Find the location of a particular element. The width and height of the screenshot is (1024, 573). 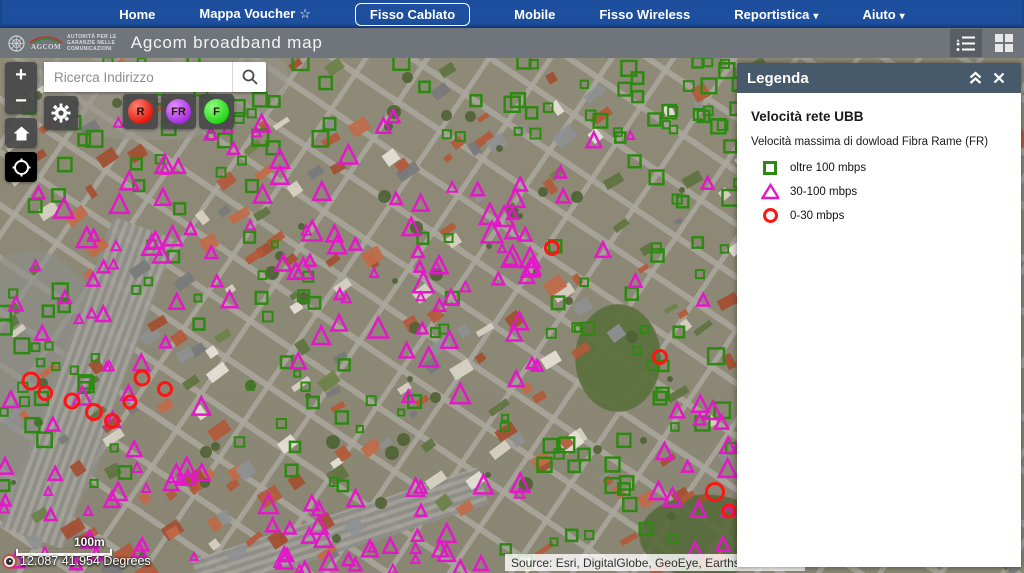

home-icon is located at coordinates (21, 133).